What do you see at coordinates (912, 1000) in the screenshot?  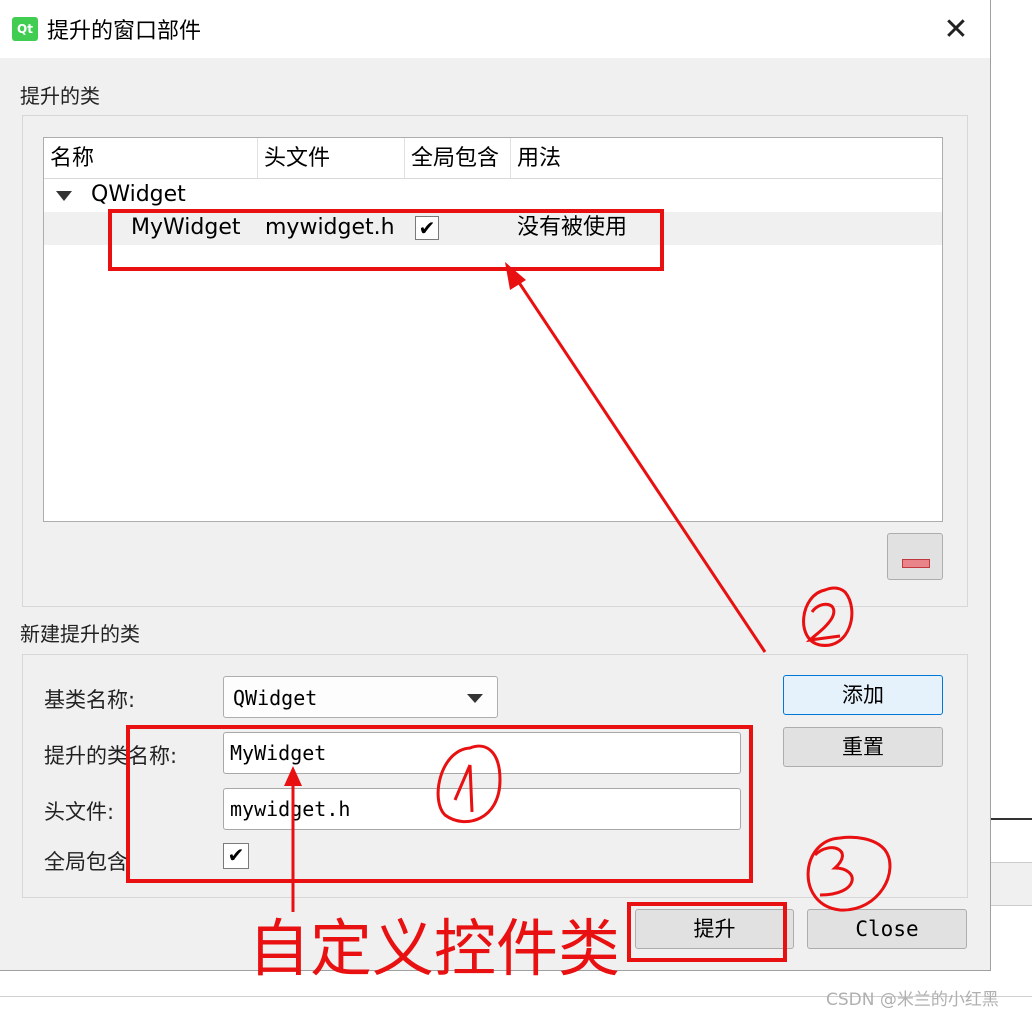 I see `watermark: CSDN @米兰的小红黑` at bounding box center [912, 1000].